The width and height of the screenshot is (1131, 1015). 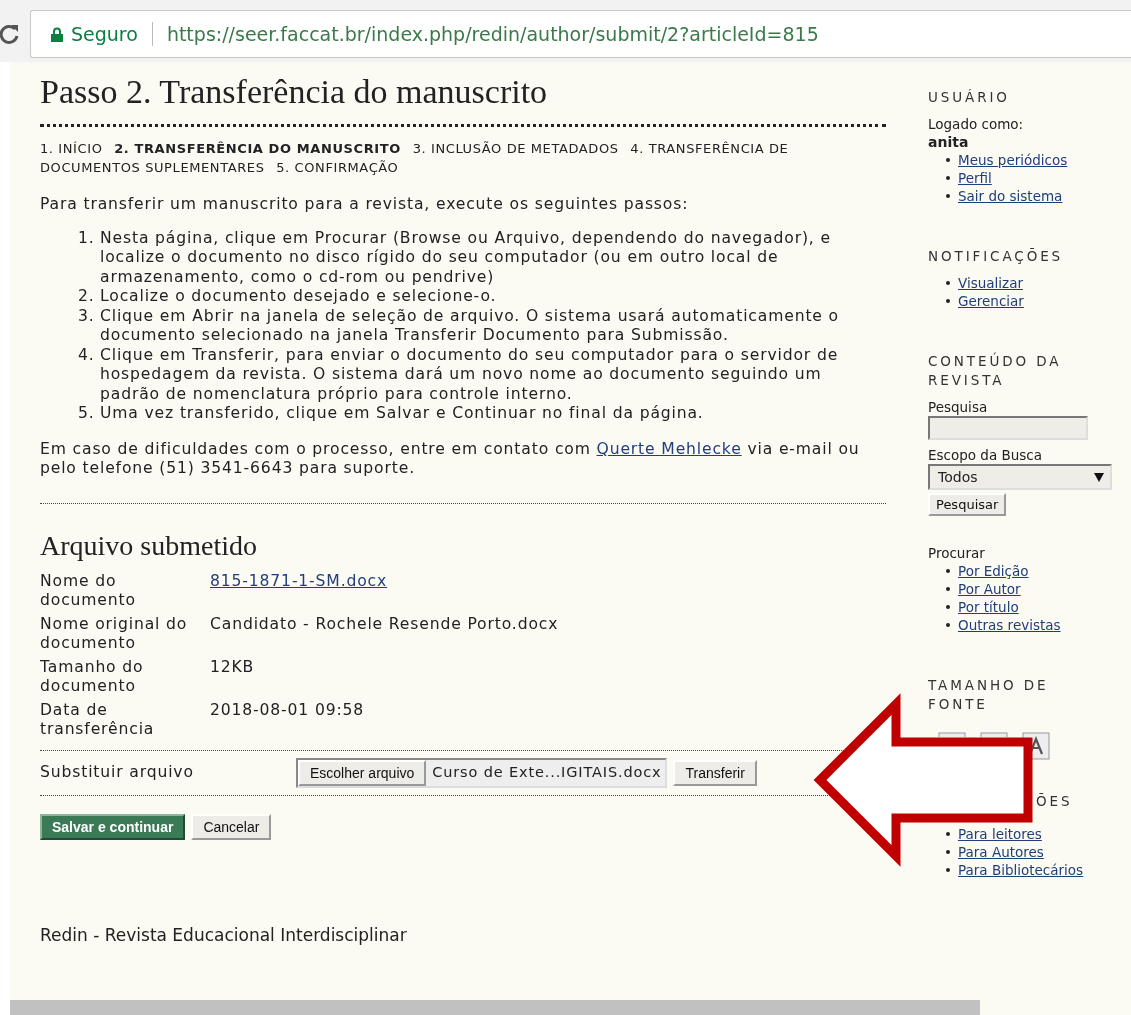 I want to click on field-label: Substituir arquivo, so click(x=117, y=772).